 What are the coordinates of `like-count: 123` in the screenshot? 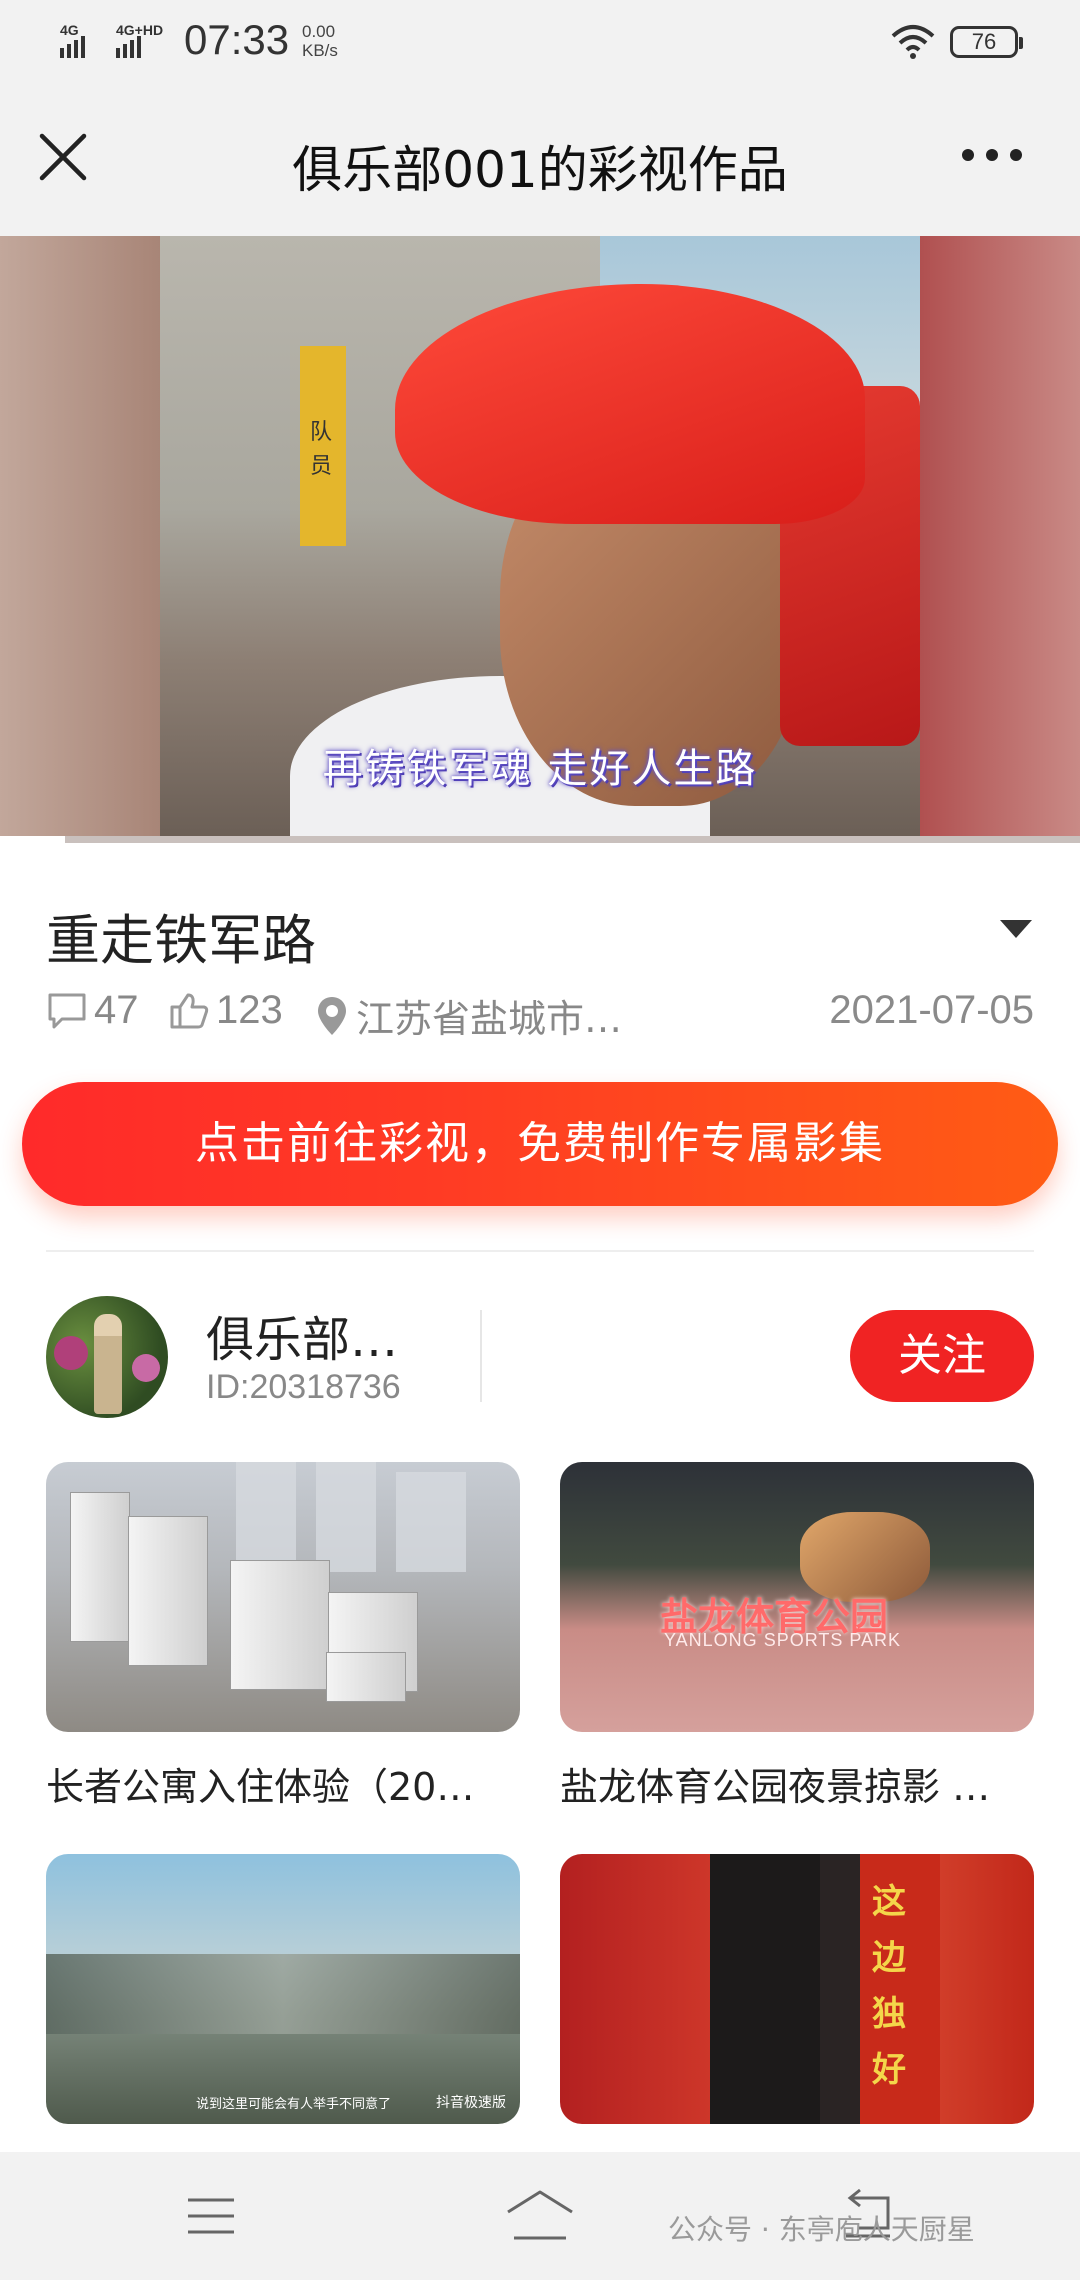 It's located at (225, 1010).